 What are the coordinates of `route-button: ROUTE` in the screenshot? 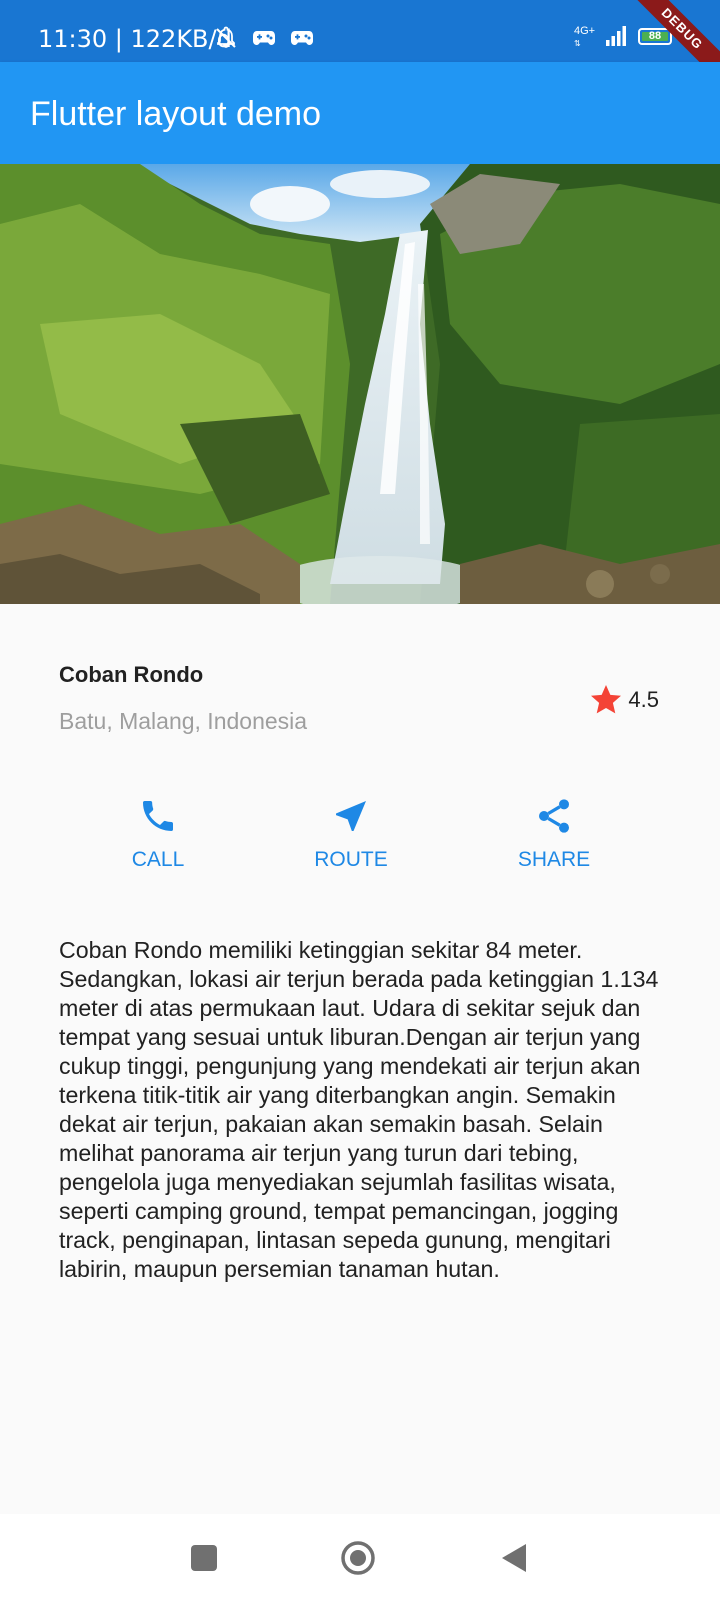 It's located at (351, 834).